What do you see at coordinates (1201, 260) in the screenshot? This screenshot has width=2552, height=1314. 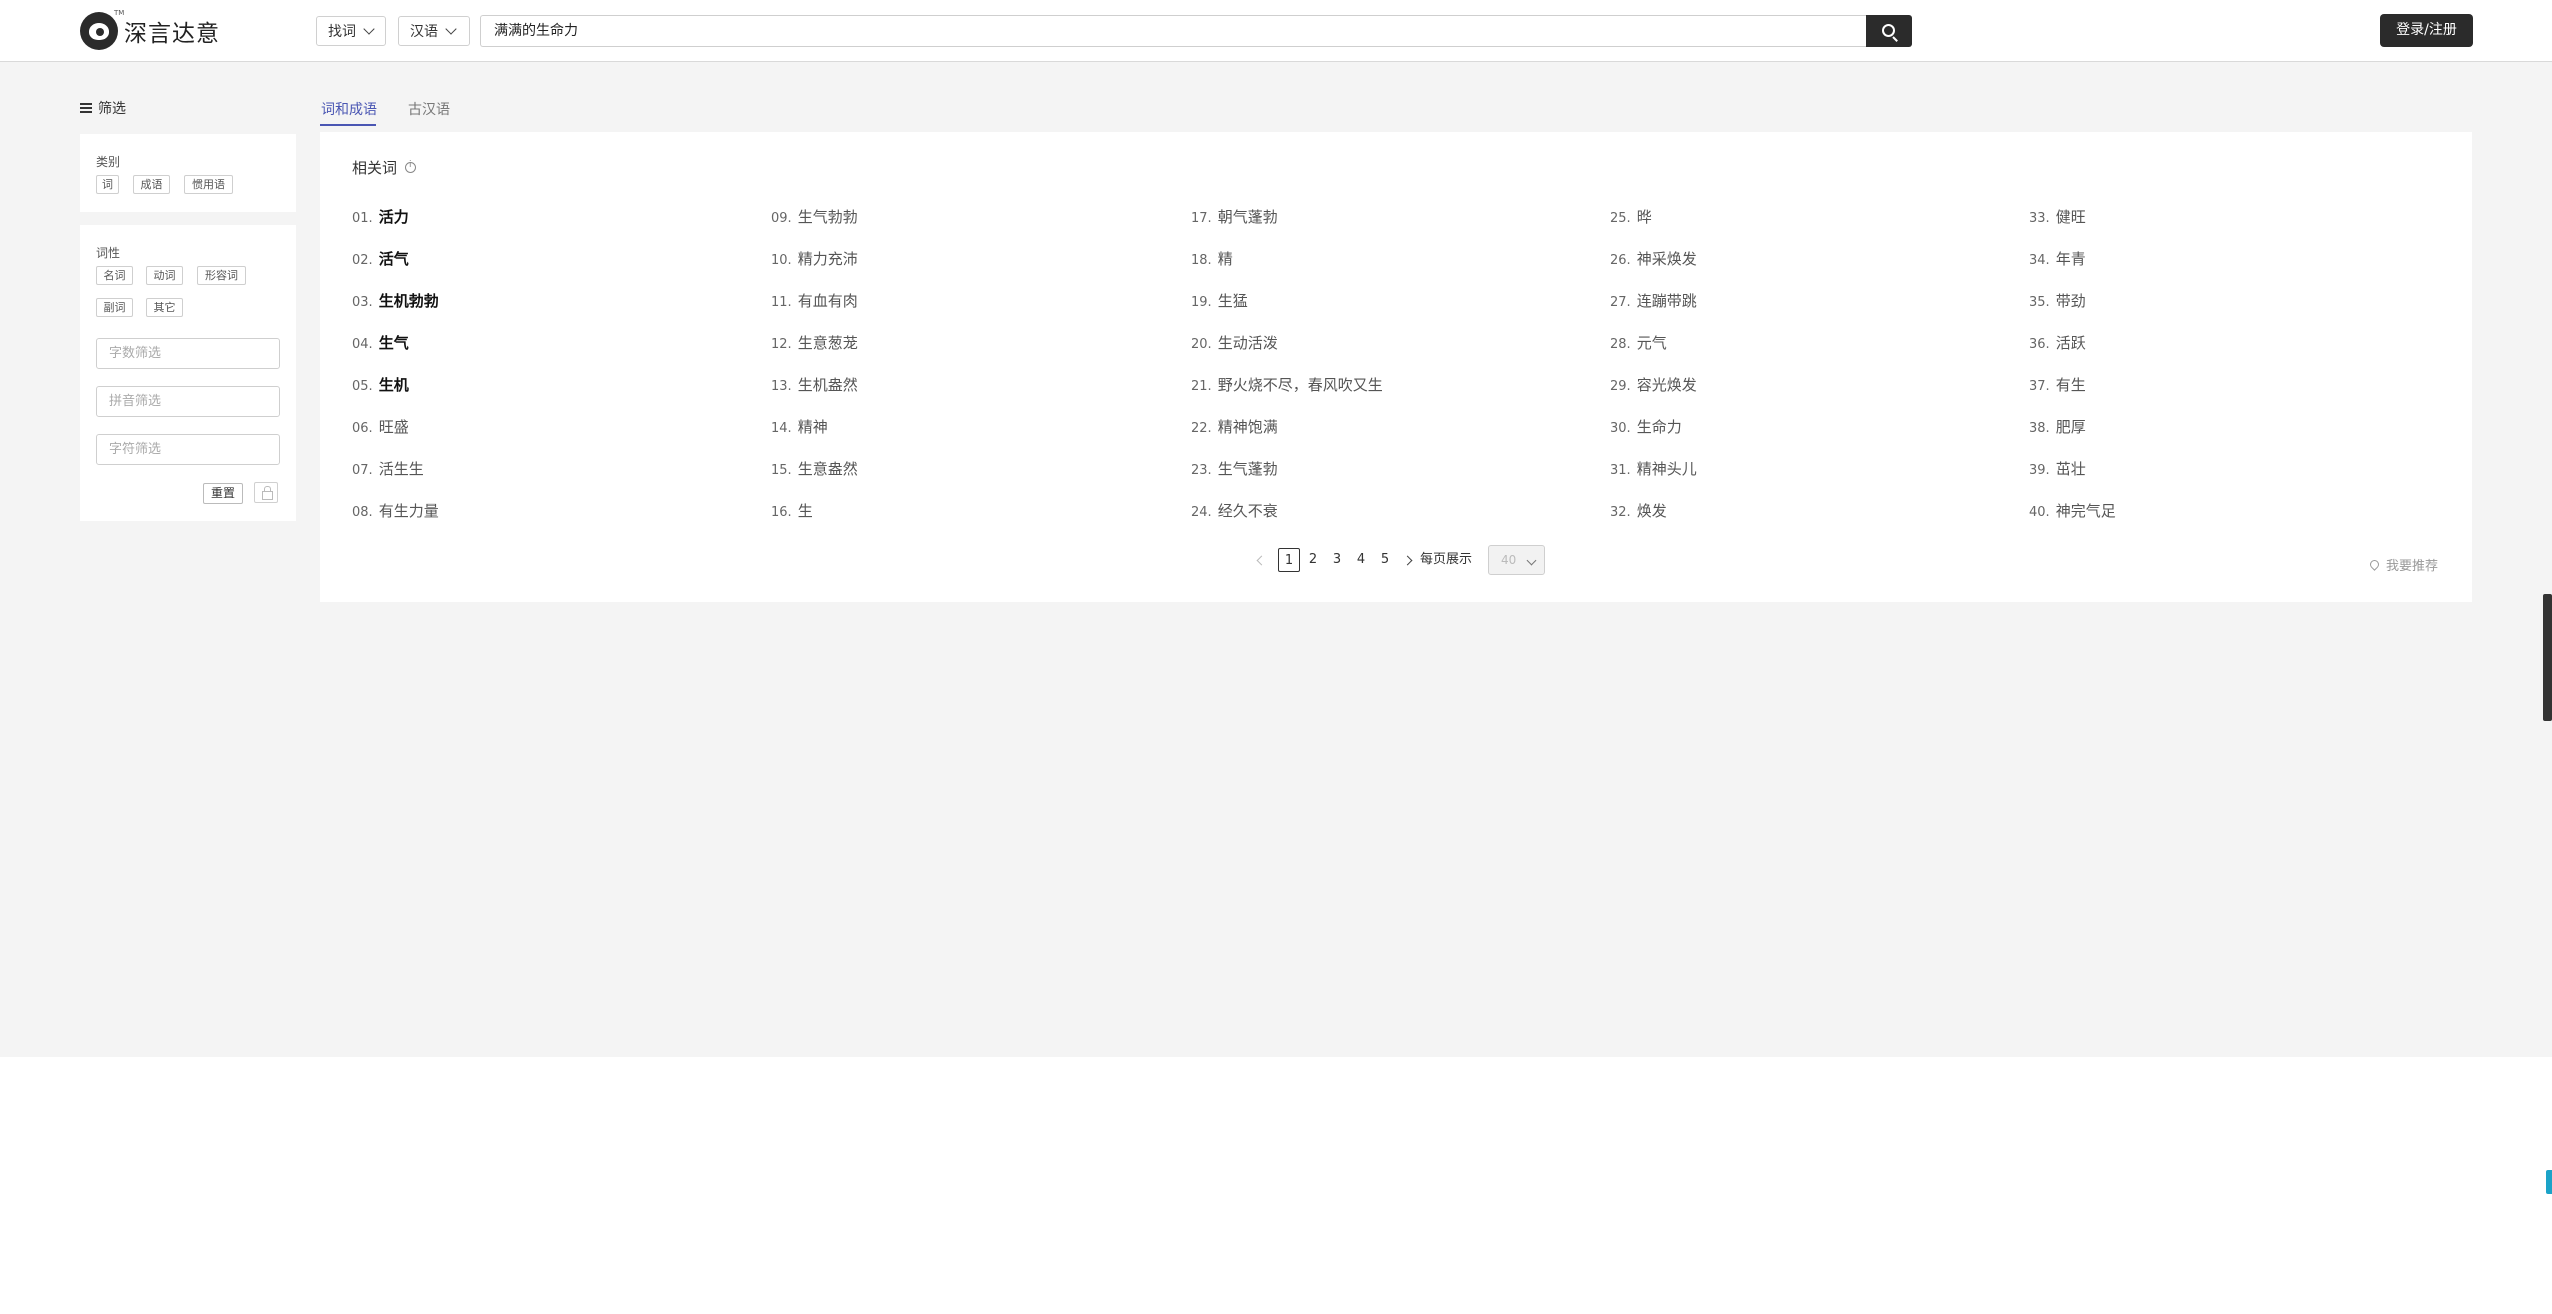 I see `result-word-index: 18.` at bounding box center [1201, 260].